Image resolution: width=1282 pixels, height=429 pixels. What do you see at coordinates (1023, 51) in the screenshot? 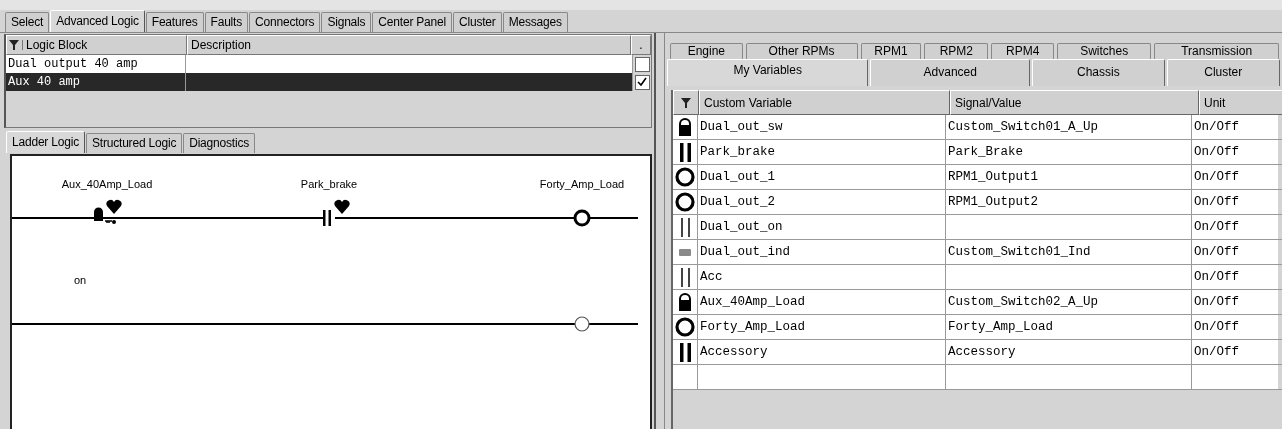
I see `tab: RPM4` at bounding box center [1023, 51].